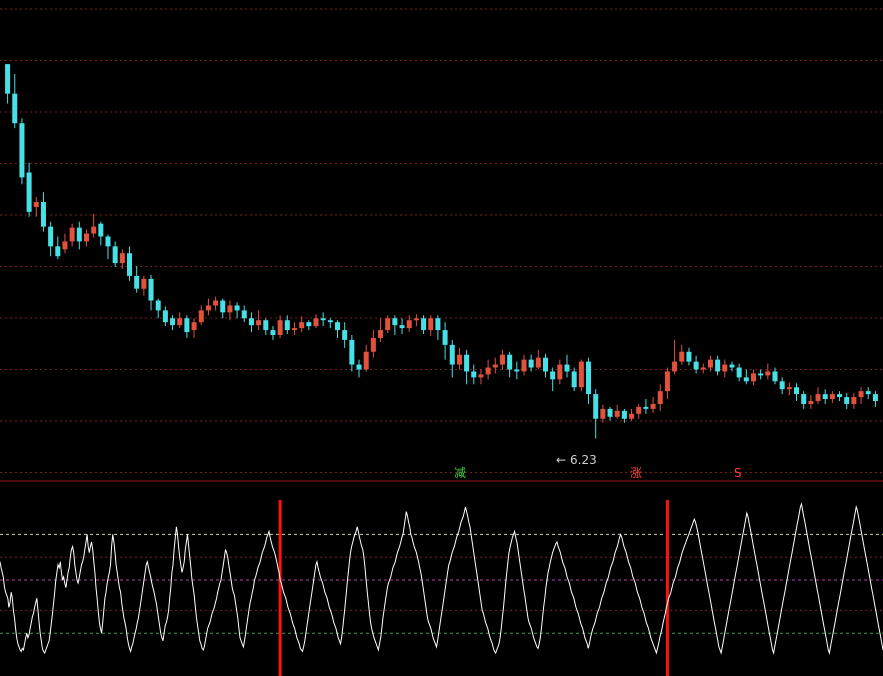 The height and width of the screenshot is (676, 883). I want to click on low-annotation: ← 6.23, so click(576, 460).